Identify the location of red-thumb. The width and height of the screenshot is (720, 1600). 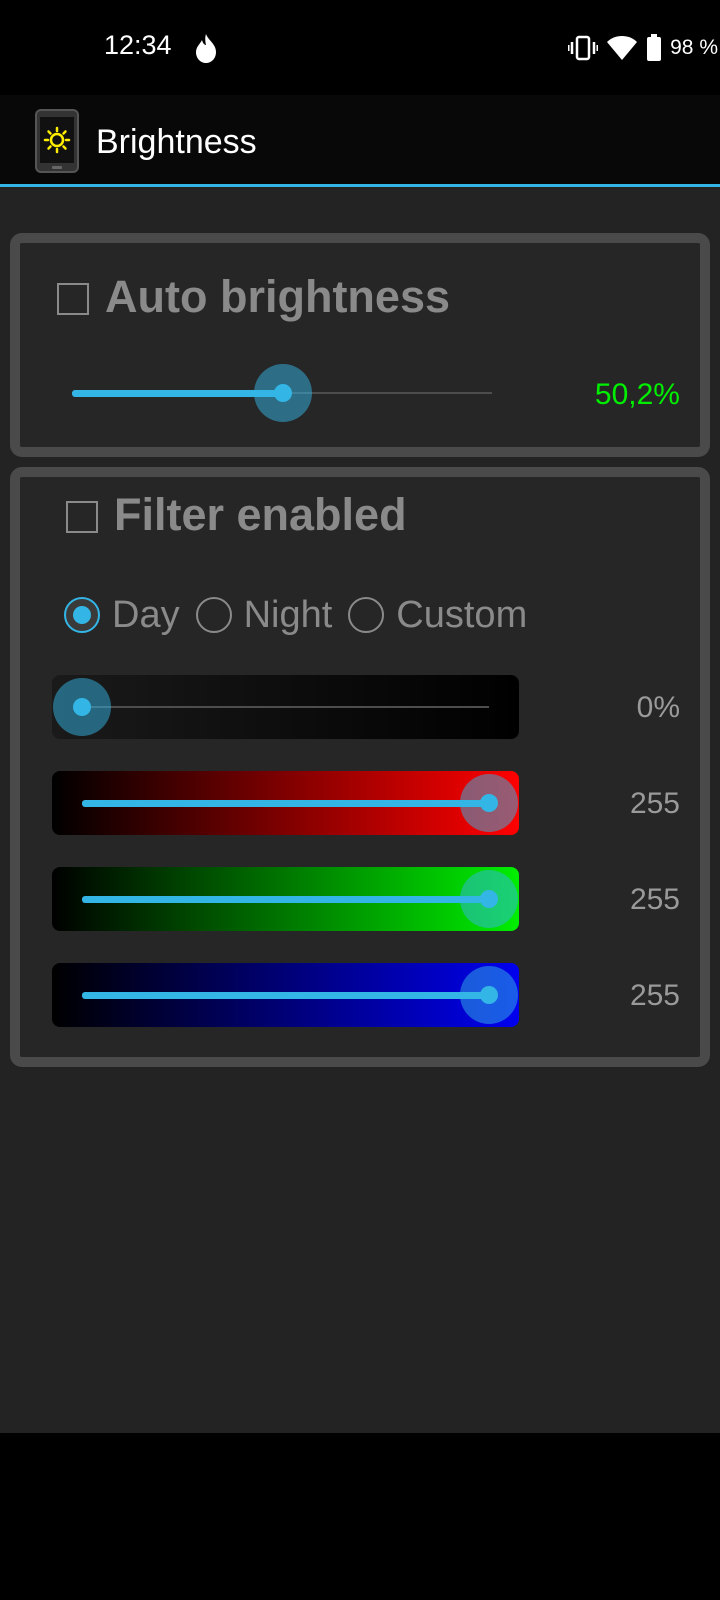
(489, 803).